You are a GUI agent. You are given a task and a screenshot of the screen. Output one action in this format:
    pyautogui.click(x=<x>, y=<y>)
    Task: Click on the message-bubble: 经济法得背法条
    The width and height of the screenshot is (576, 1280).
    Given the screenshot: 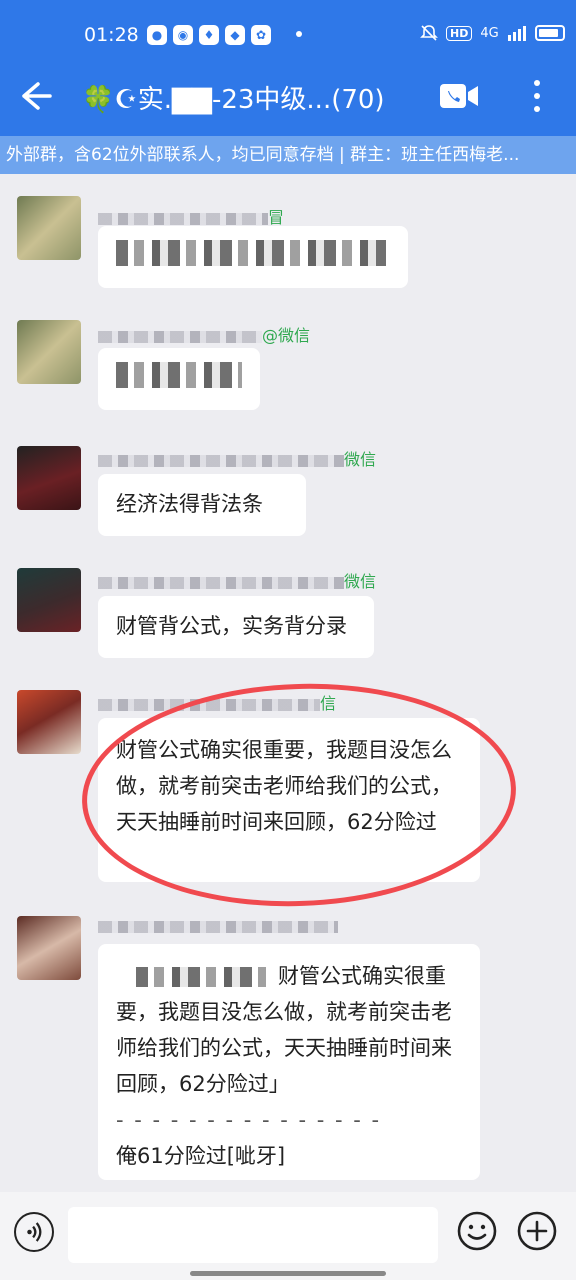 What is the action you would take?
    pyautogui.click(x=202, y=505)
    